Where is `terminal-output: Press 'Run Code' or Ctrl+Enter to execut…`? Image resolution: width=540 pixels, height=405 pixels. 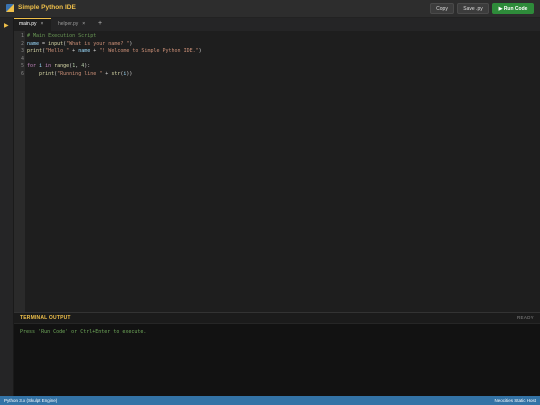 terminal-output: Press 'Run Code' or Ctrl+Enter to execut… is located at coordinates (83, 332).